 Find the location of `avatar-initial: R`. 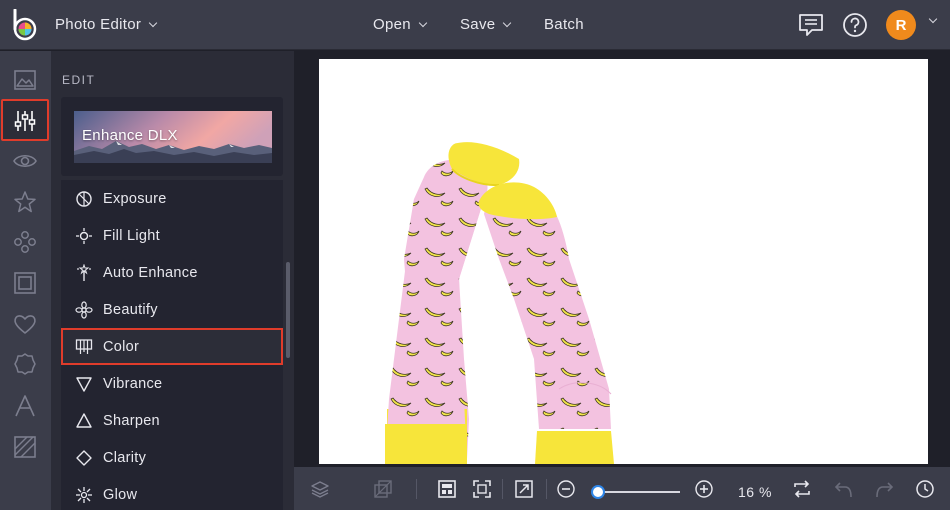

avatar-initial: R is located at coordinates (901, 25).